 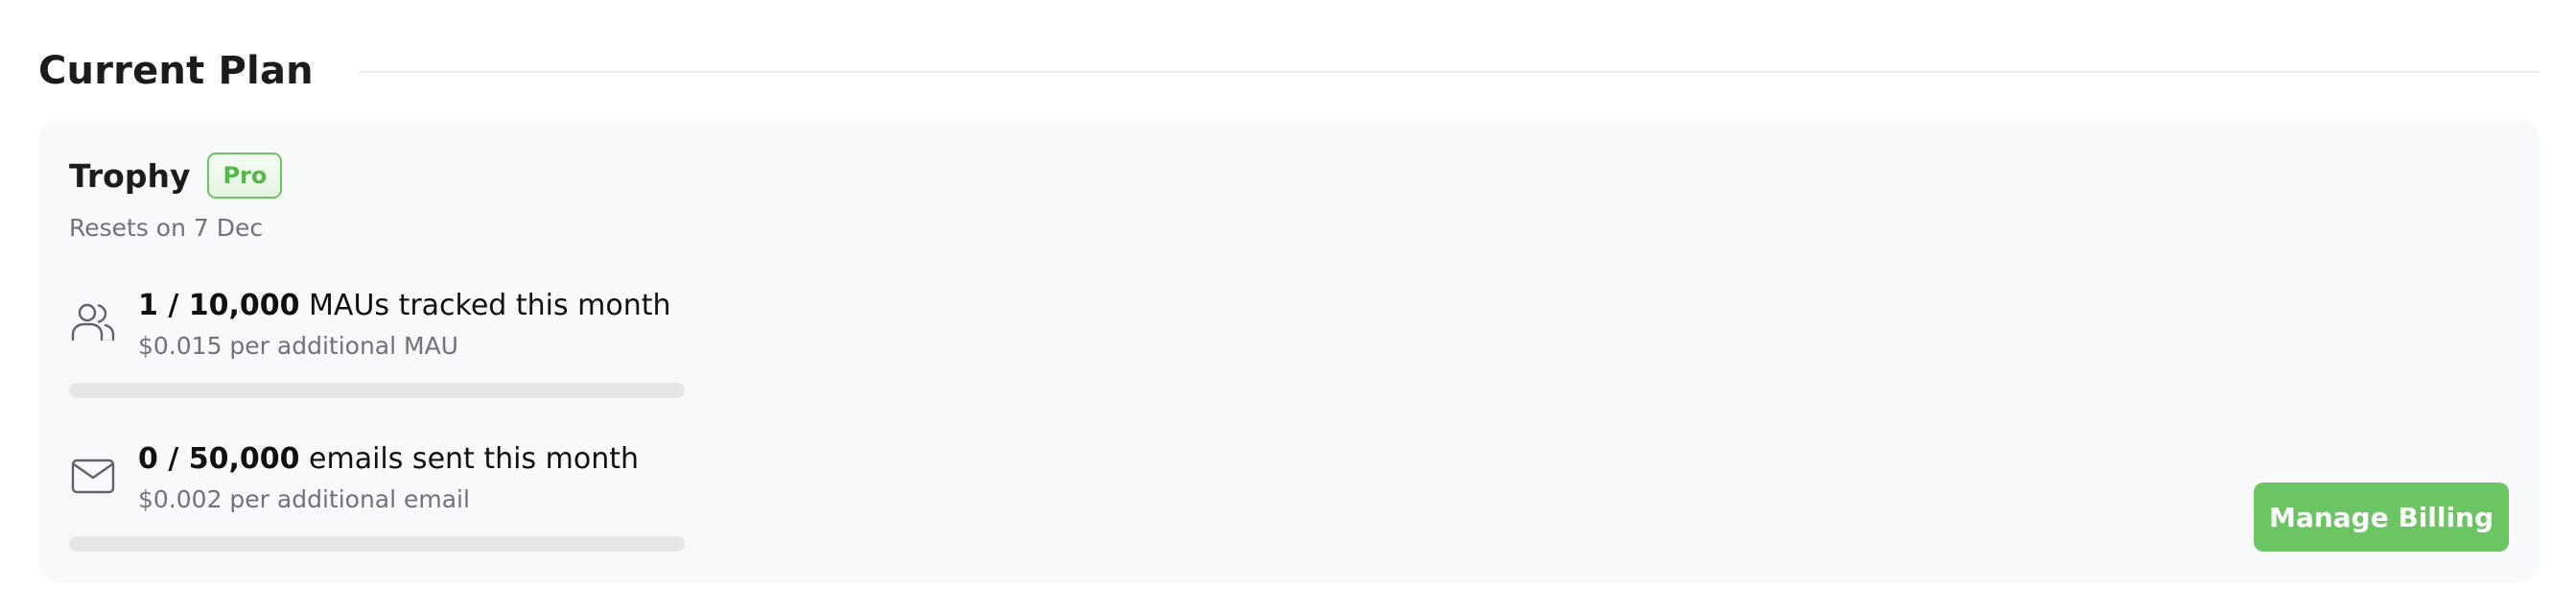 I want to click on email-usage-count: 0 / 50,000, so click(x=219, y=459).